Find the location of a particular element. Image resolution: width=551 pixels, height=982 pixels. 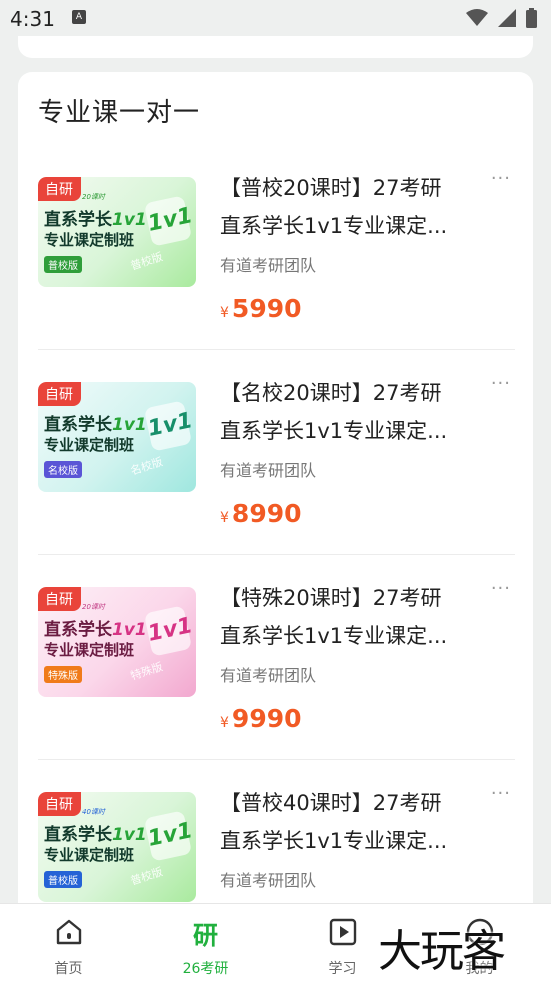

signal-icon is located at coordinates (507, 18).